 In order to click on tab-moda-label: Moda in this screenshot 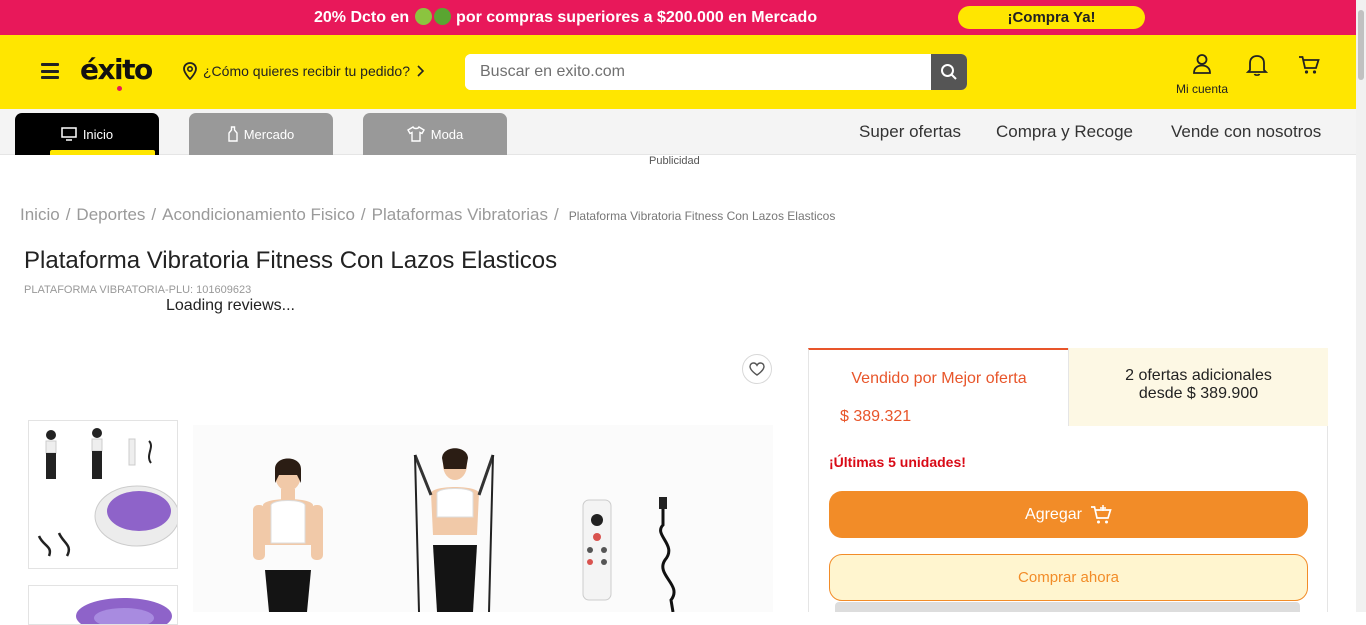, I will do `click(447, 134)`.